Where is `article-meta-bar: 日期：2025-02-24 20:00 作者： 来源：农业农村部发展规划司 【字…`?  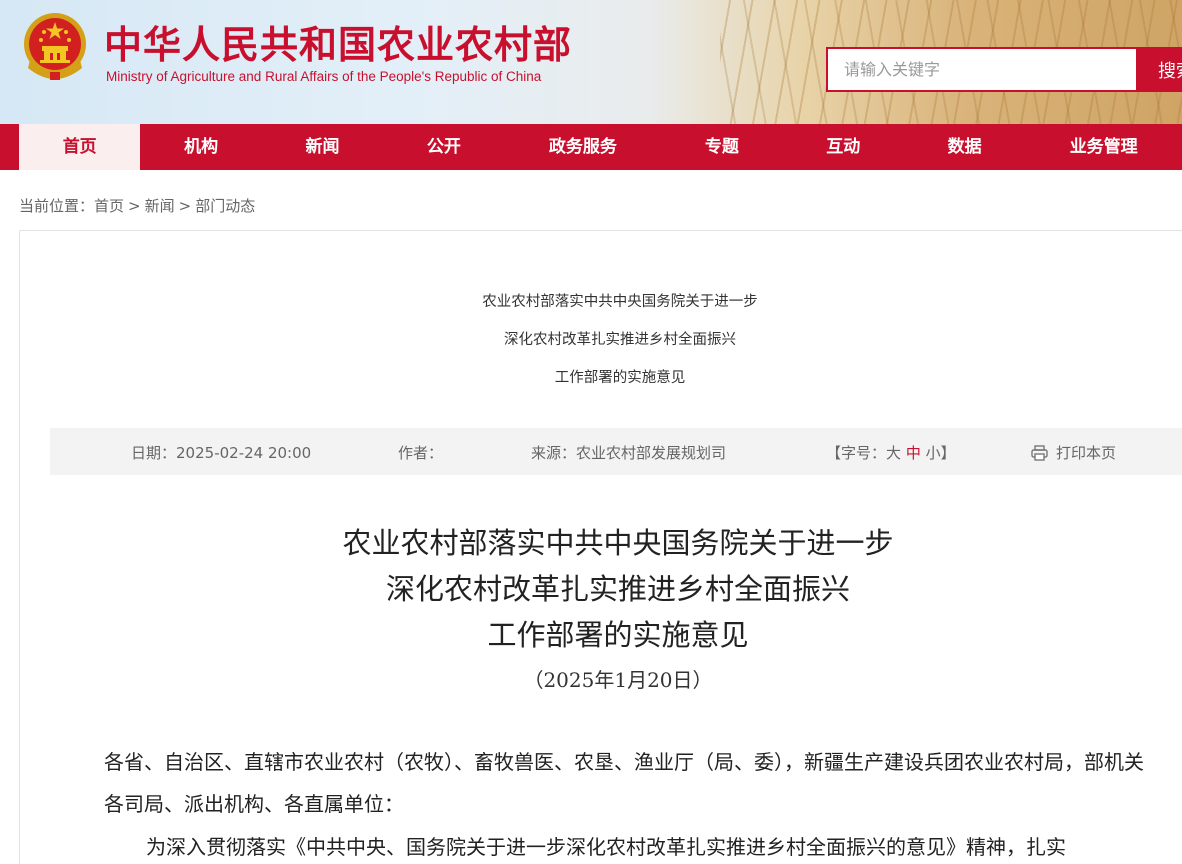 article-meta-bar: 日期：2025-02-24 20:00 作者： 来源：农业农村部发展规划司 【字… is located at coordinates (616, 451).